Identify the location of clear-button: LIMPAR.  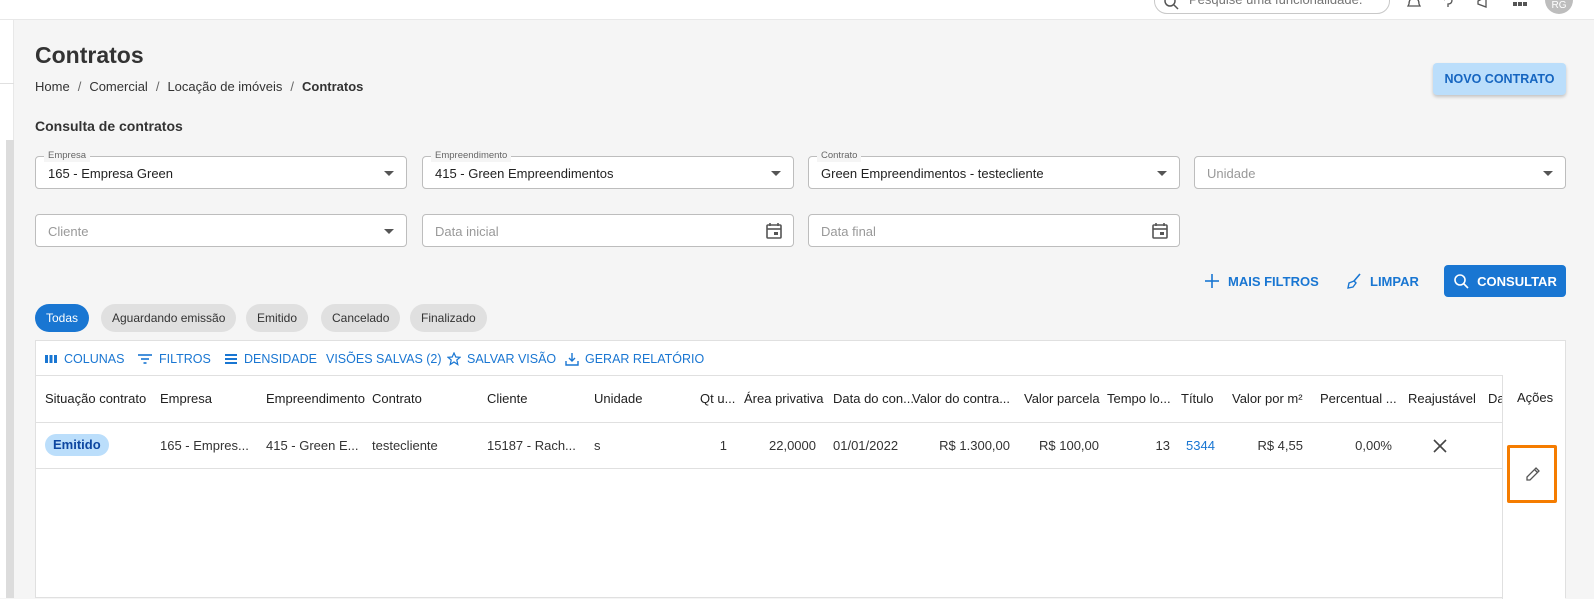
(1382, 281).